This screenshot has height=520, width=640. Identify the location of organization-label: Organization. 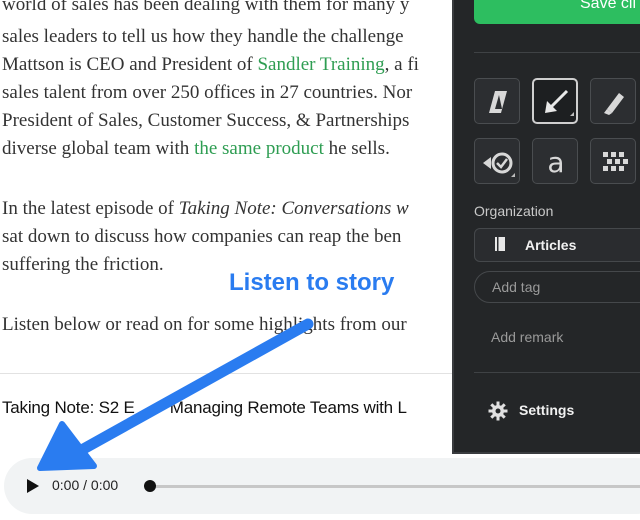
(514, 211).